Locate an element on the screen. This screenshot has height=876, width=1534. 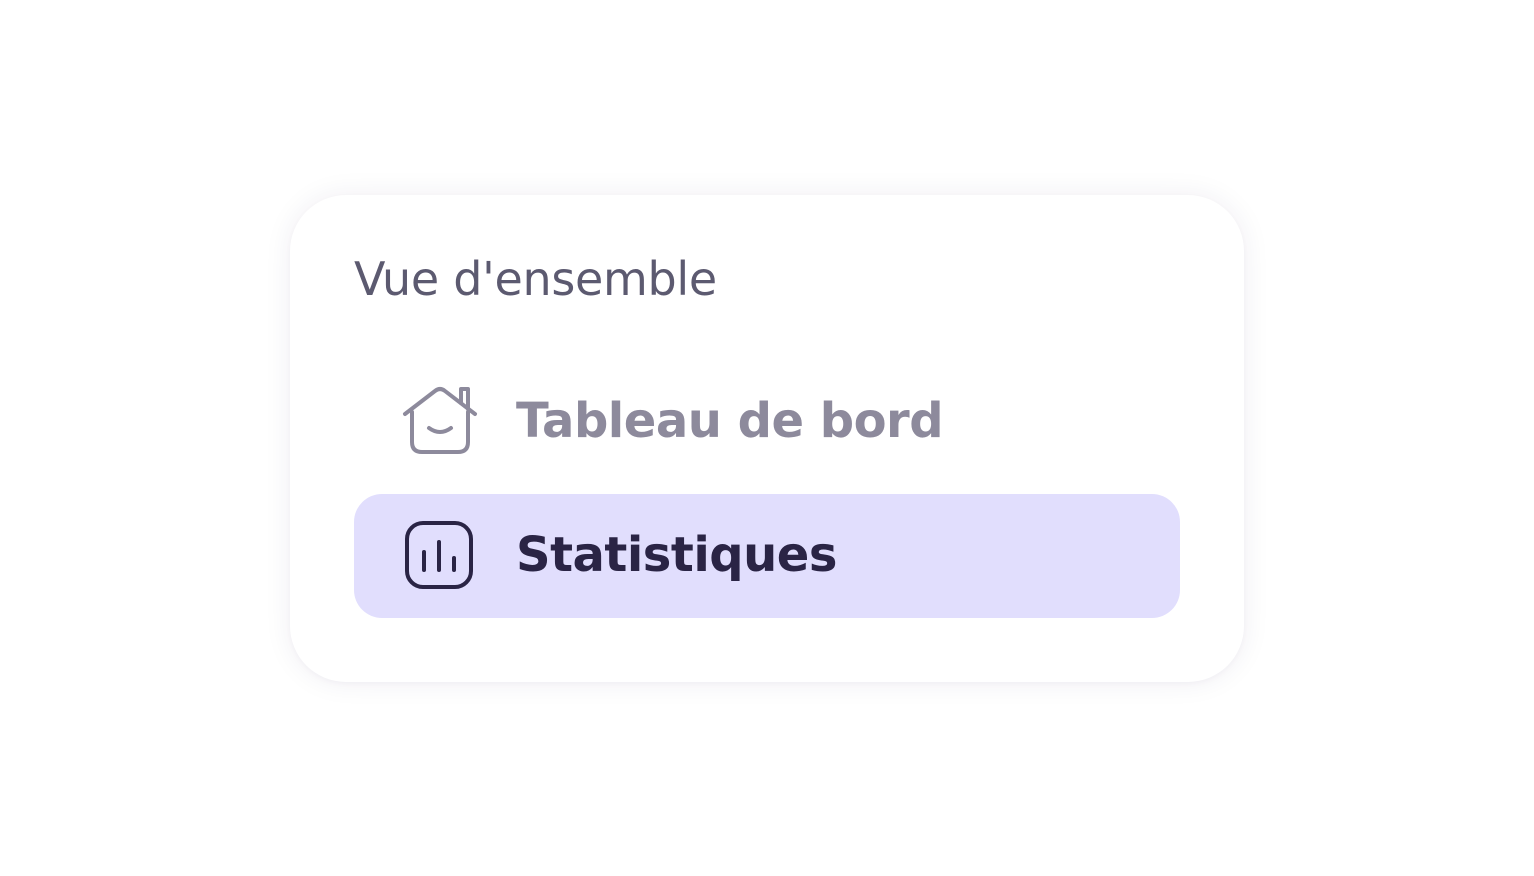
nav-item-dashboard: Tableau de bord is located at coordinates (767, 422).